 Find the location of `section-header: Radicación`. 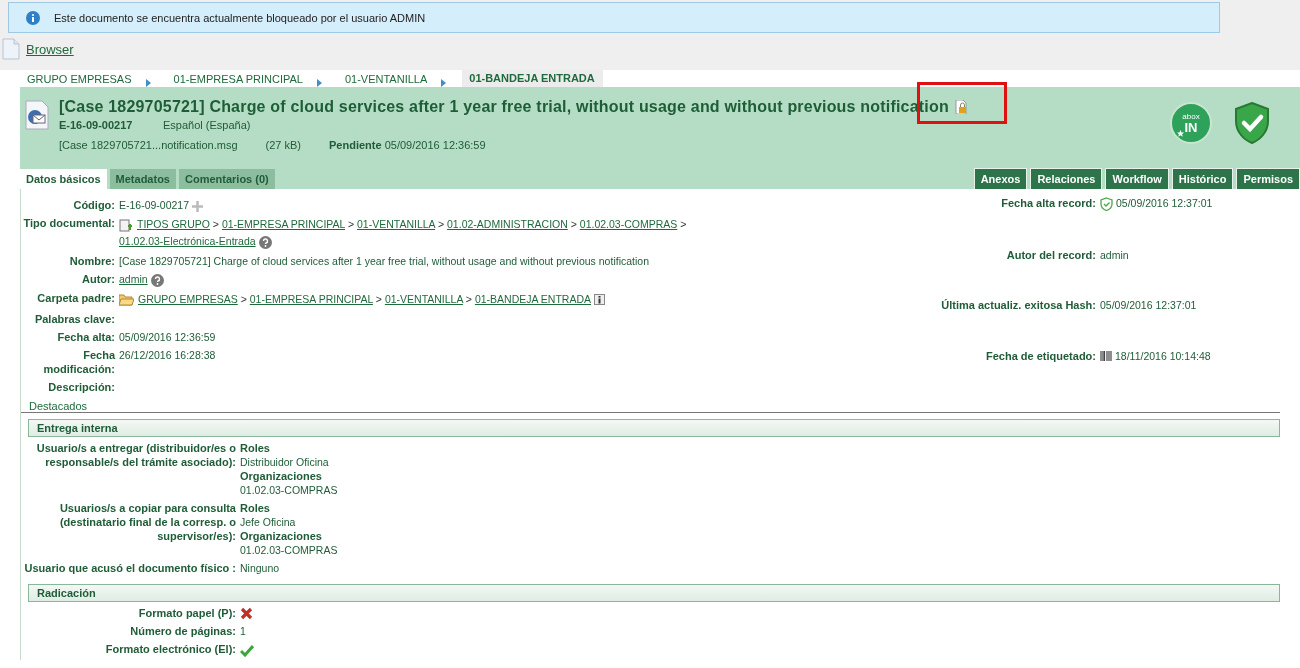

section-header: Radicación is located at coordinates (654, 592).